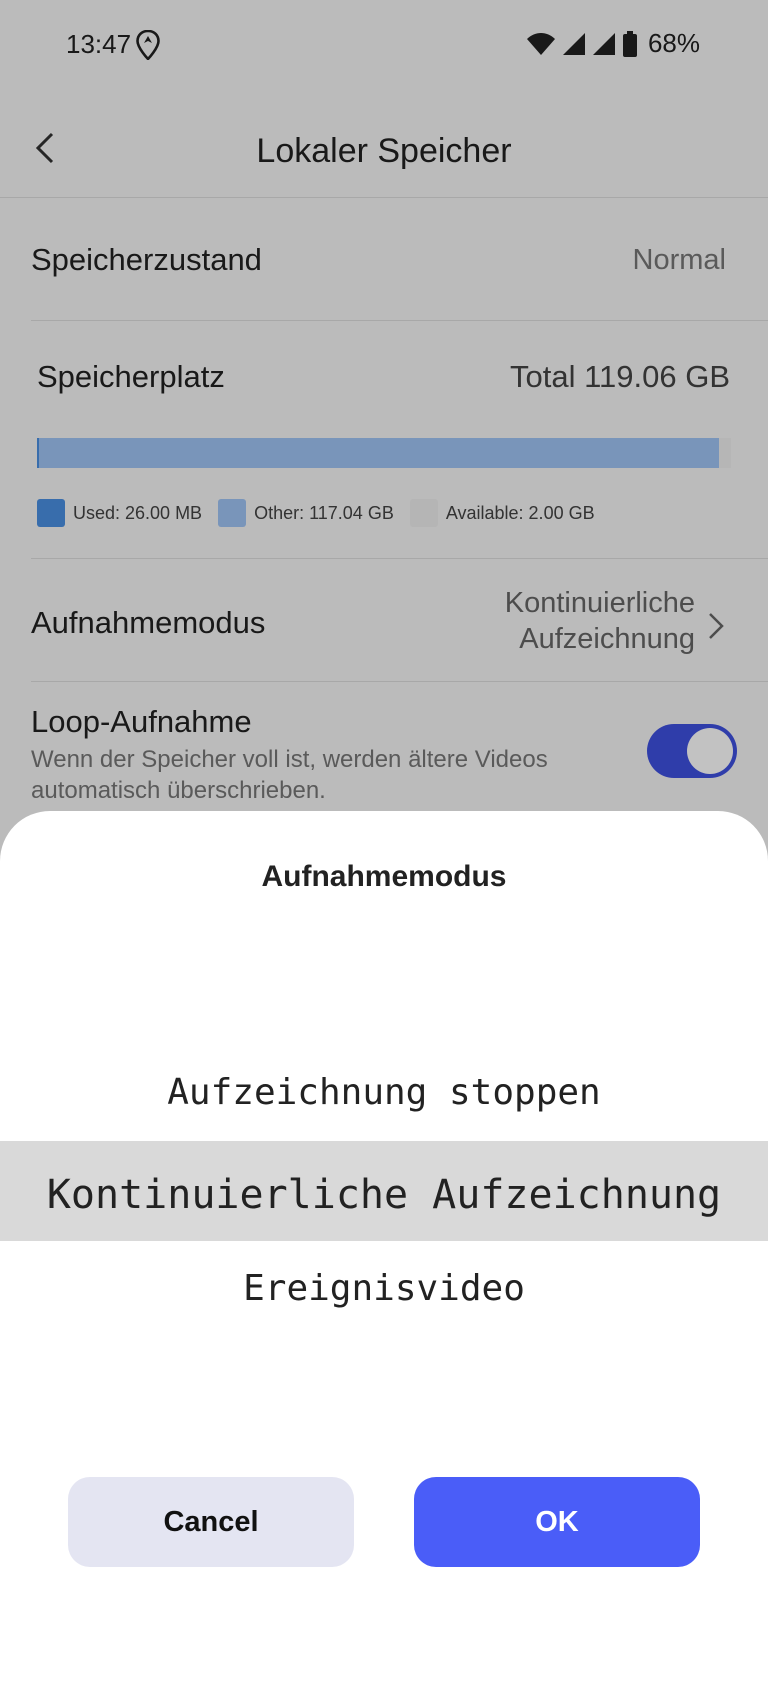 The image size is (768, 1707). What do you see at coordinates (384, 876) in the screenshot?
I see `sheet-title: Aufnahmemodus` at bounding box center [384, 876].